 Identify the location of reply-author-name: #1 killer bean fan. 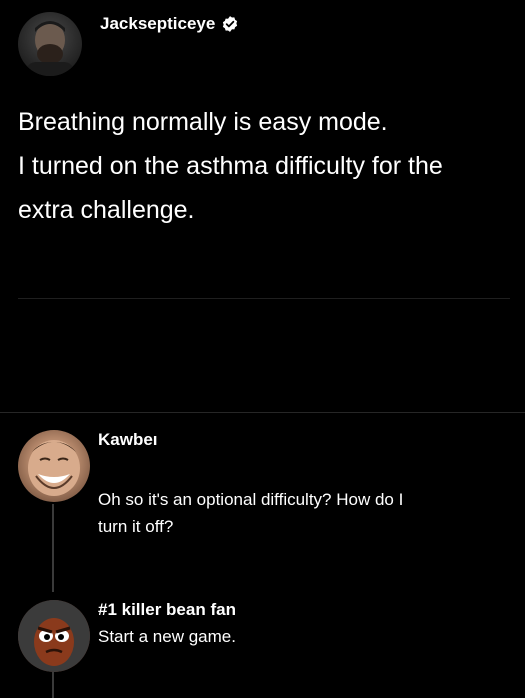
(167, 610).